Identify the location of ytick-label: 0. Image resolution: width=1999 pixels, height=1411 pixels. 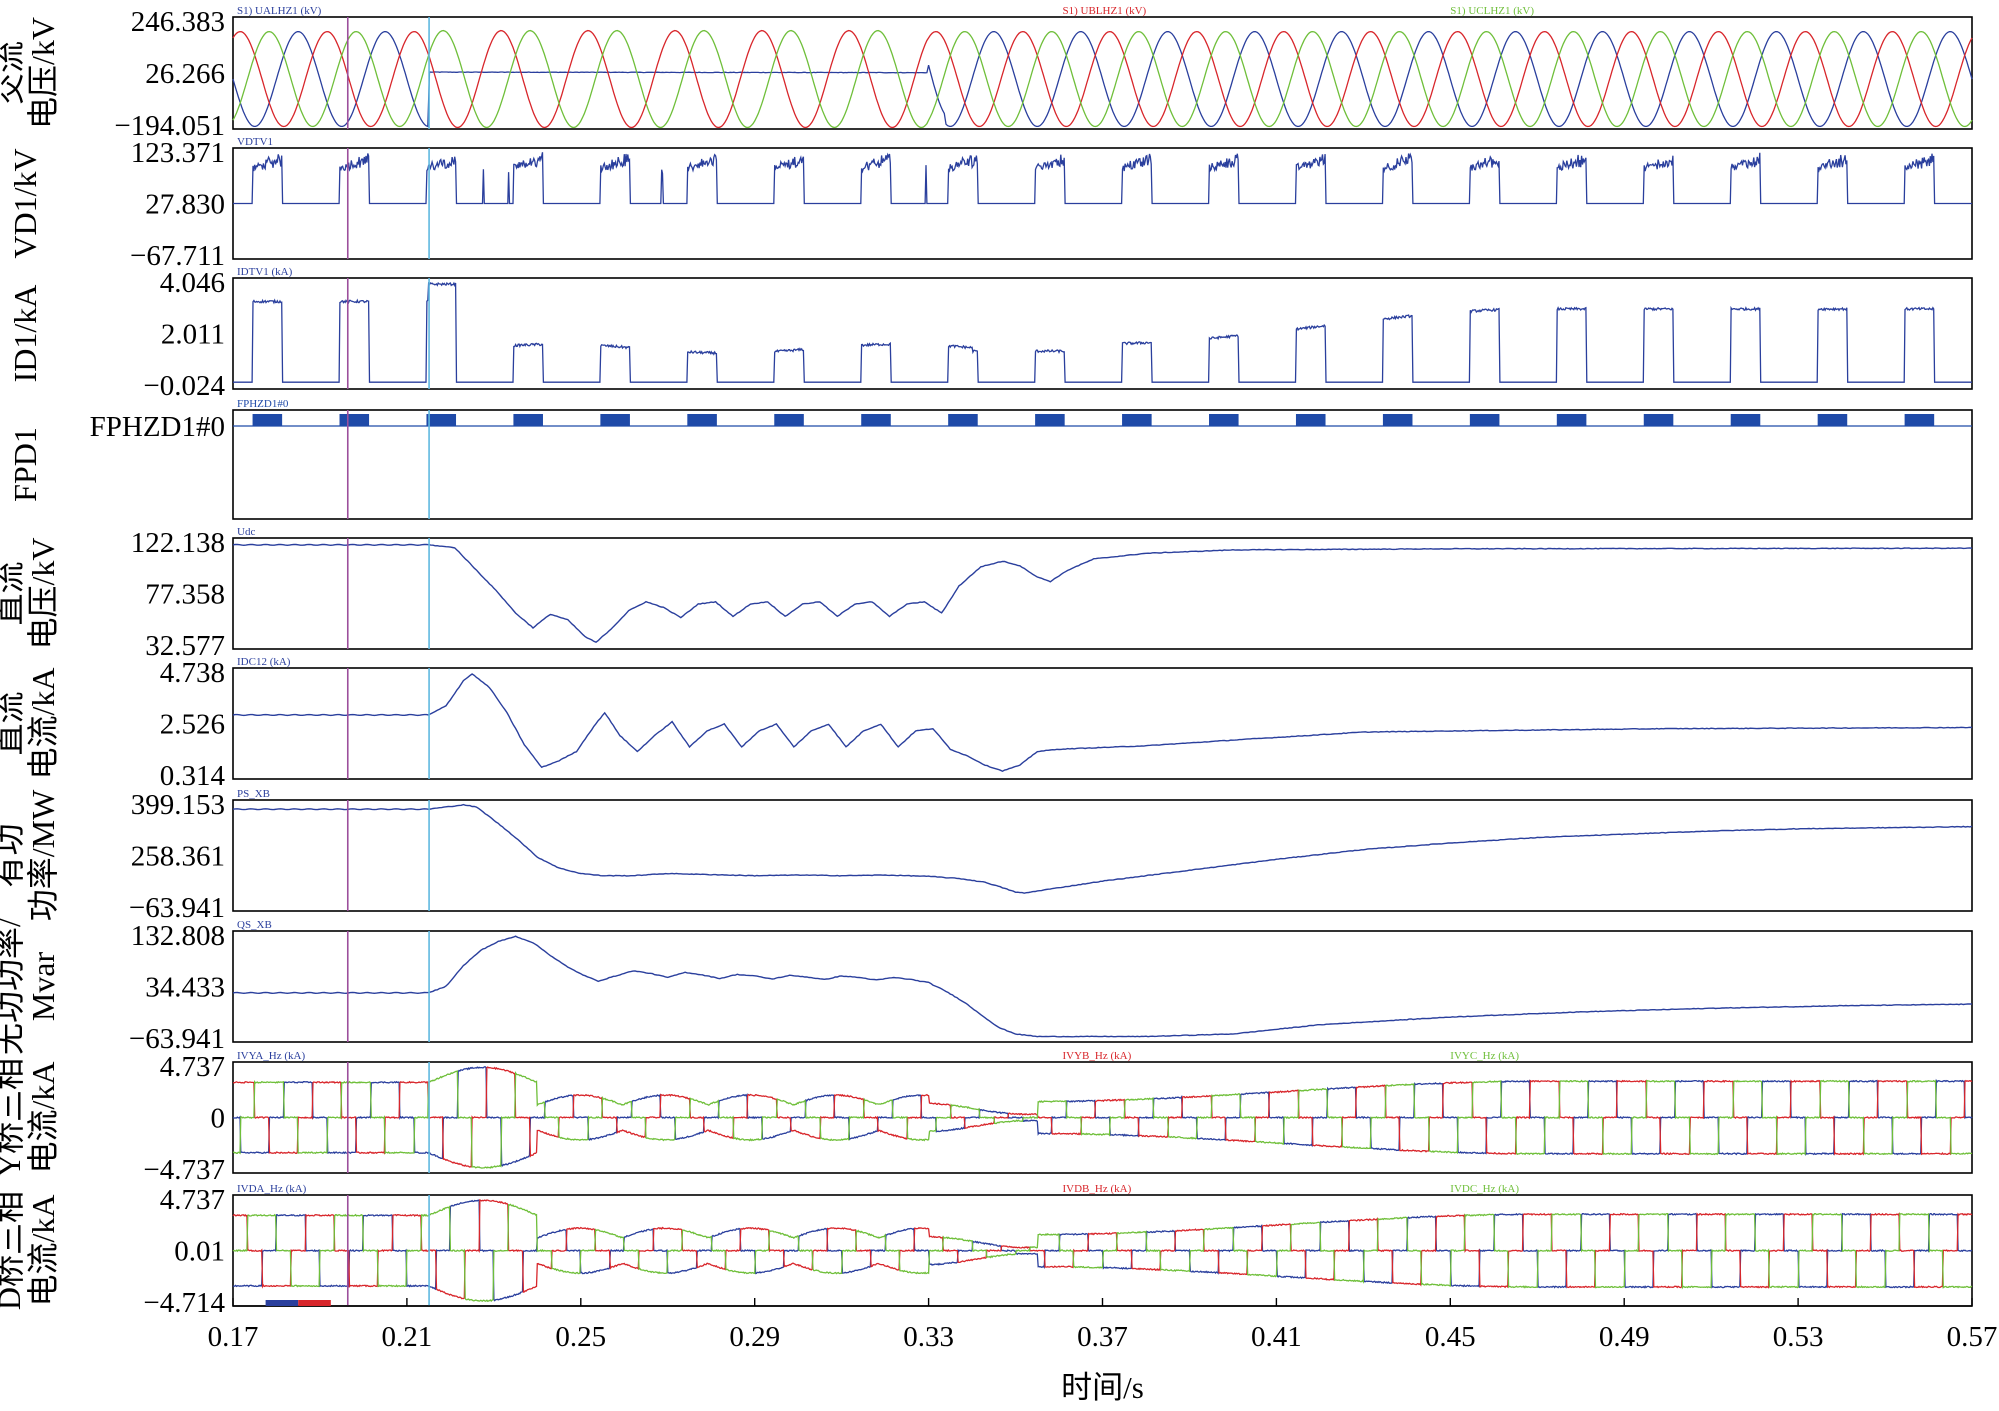
(218, 1119).